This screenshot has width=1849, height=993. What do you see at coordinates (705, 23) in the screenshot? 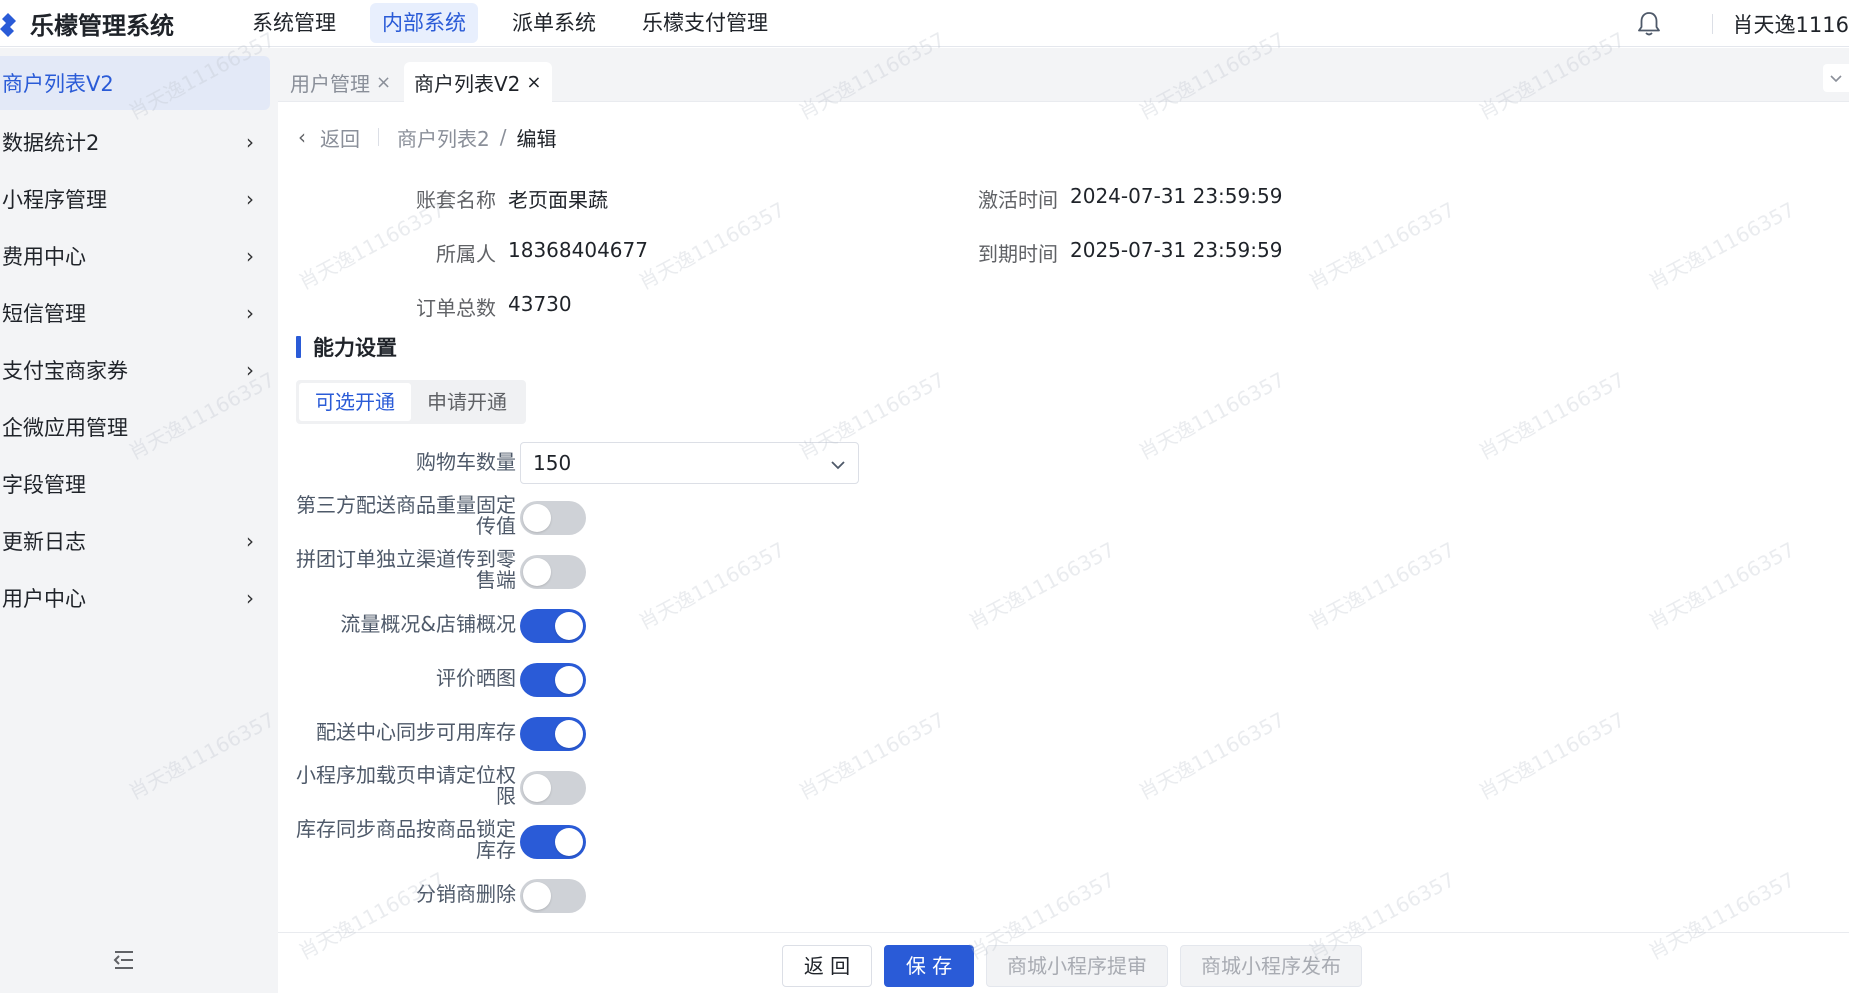
I see `nav-payment-management: 乐檬支付管理` at bounding box center [705, 23].